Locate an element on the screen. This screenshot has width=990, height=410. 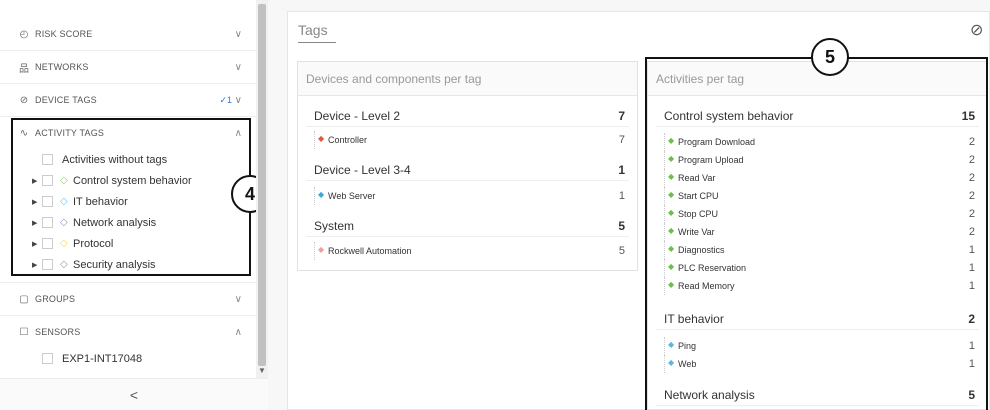
tag-item-row: ◆ Web Server 1 is located at coordinates (467, 196).